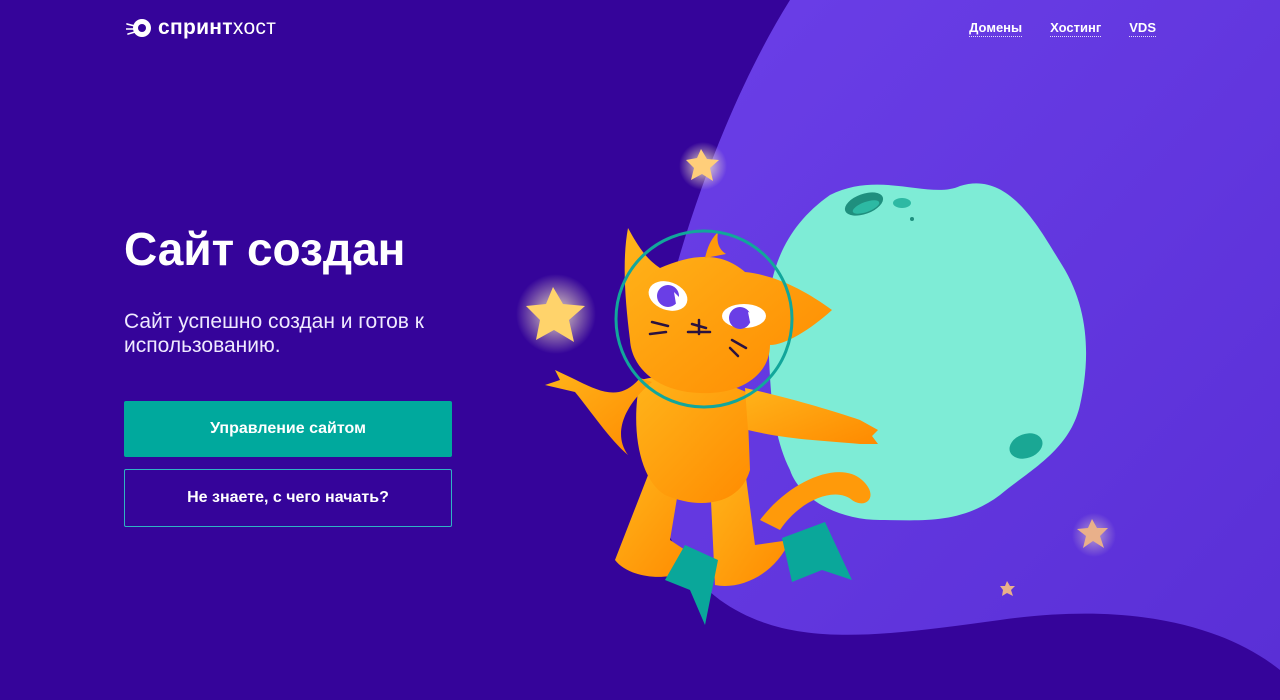  I want to click on star-icon, so click(1007, 588).